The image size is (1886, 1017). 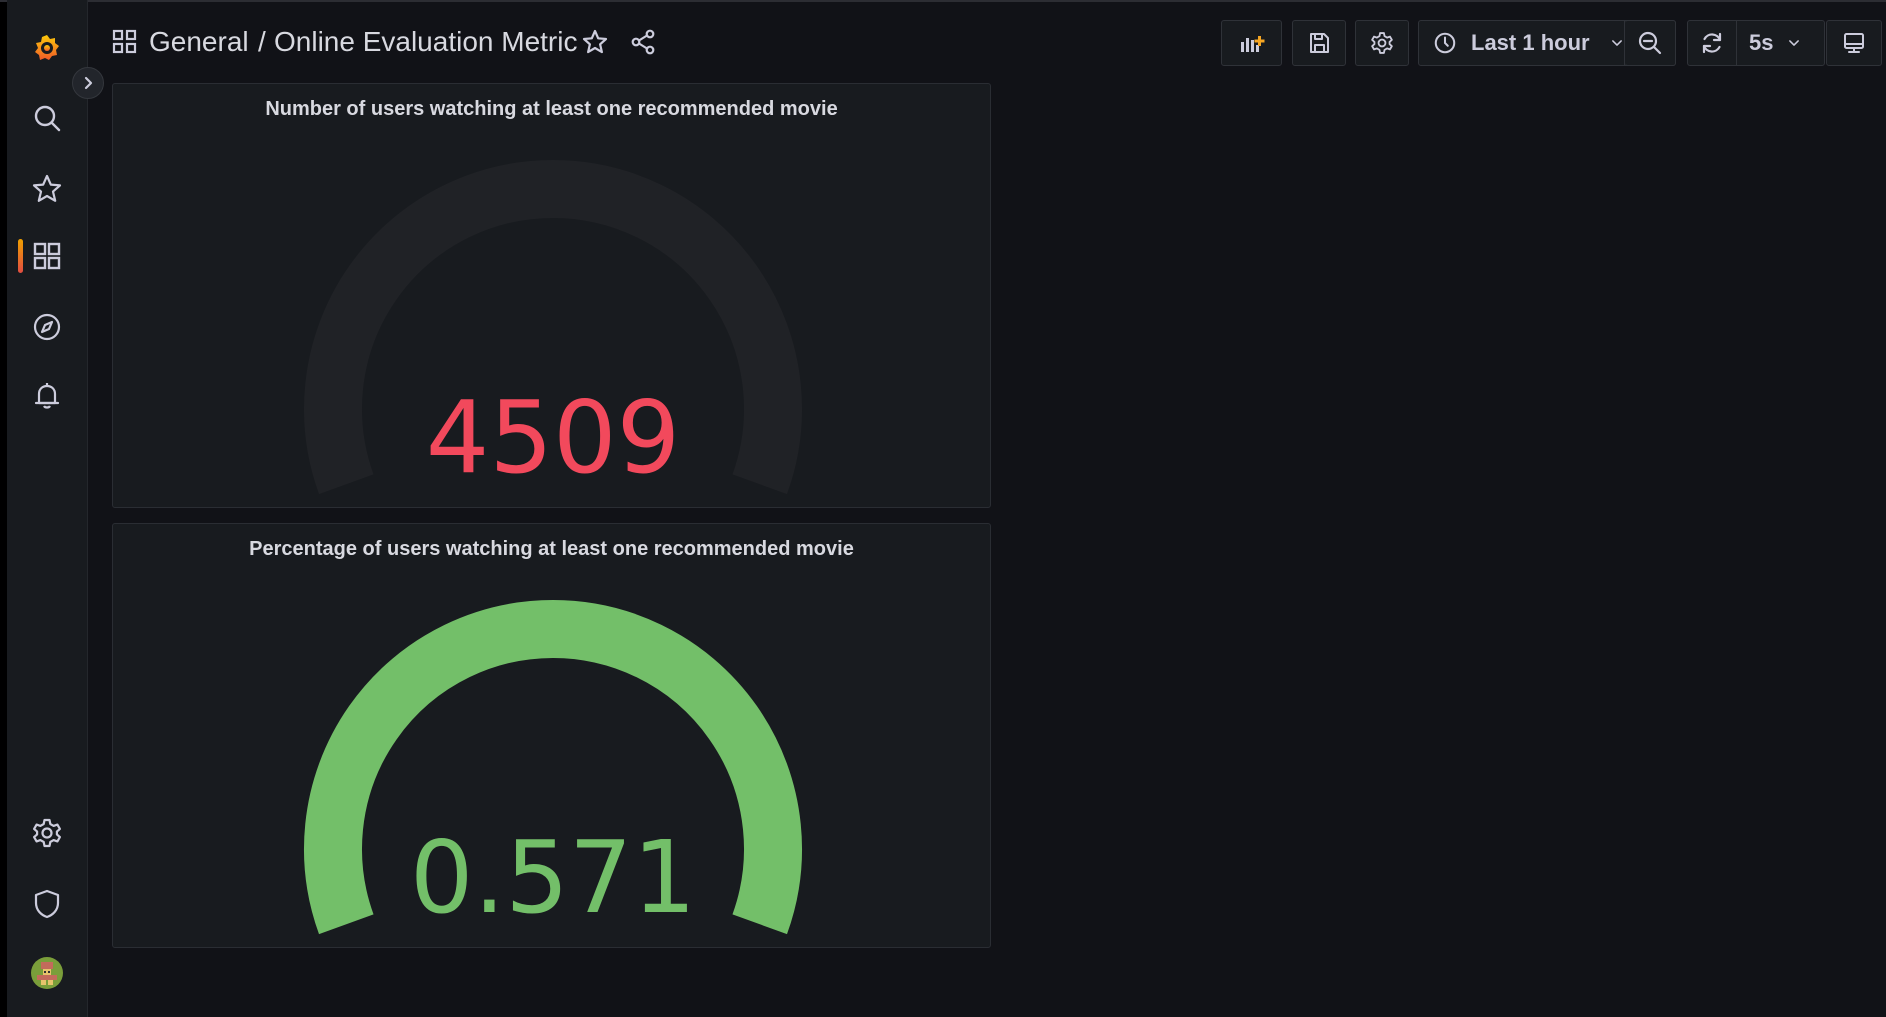 I want to click on save-dashboard-button, so click(x=1319, y=43).